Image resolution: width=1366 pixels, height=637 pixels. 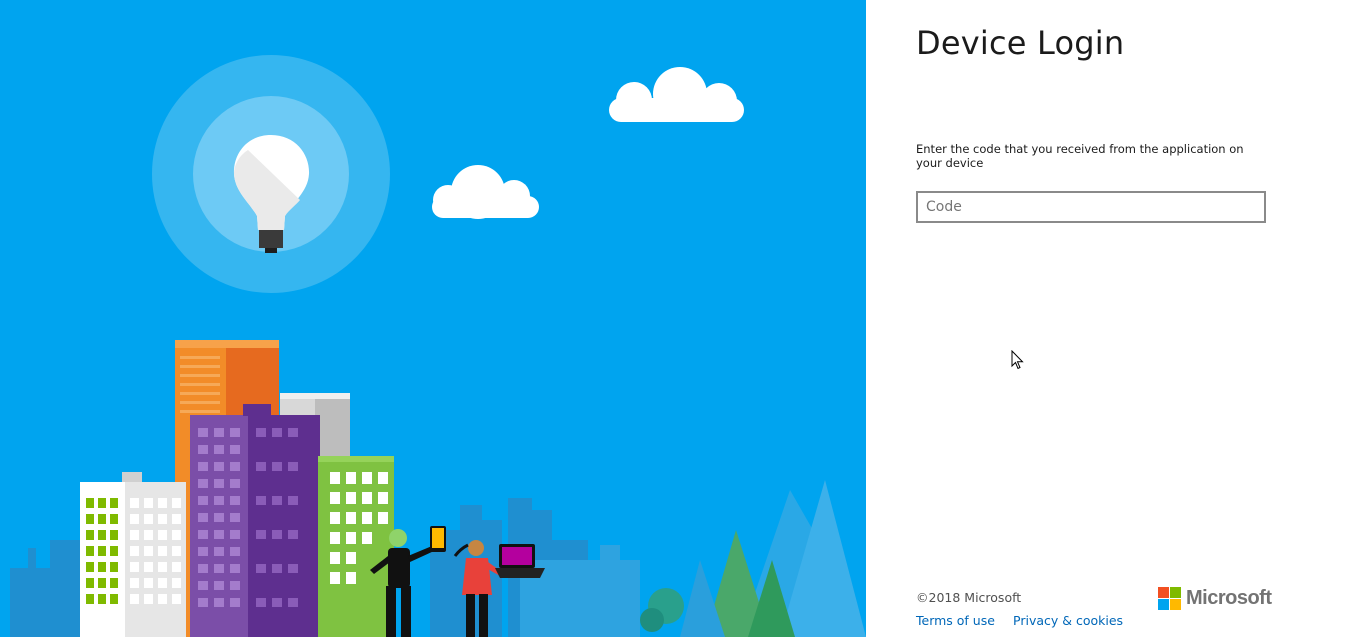 I want to click on footer-links: Terms of use Privacy & cookies, so click(x=1026, y=619).